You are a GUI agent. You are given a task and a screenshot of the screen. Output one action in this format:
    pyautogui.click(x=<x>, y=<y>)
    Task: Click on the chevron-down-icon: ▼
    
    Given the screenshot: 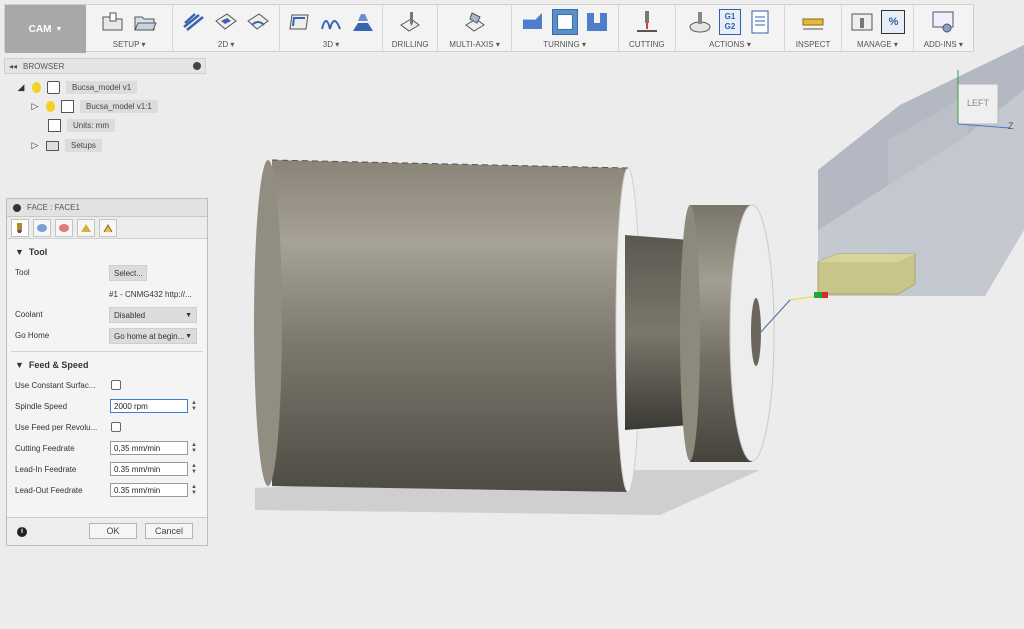 What is the action you would take?
    pyautogui.click(x=188, y=336)
    